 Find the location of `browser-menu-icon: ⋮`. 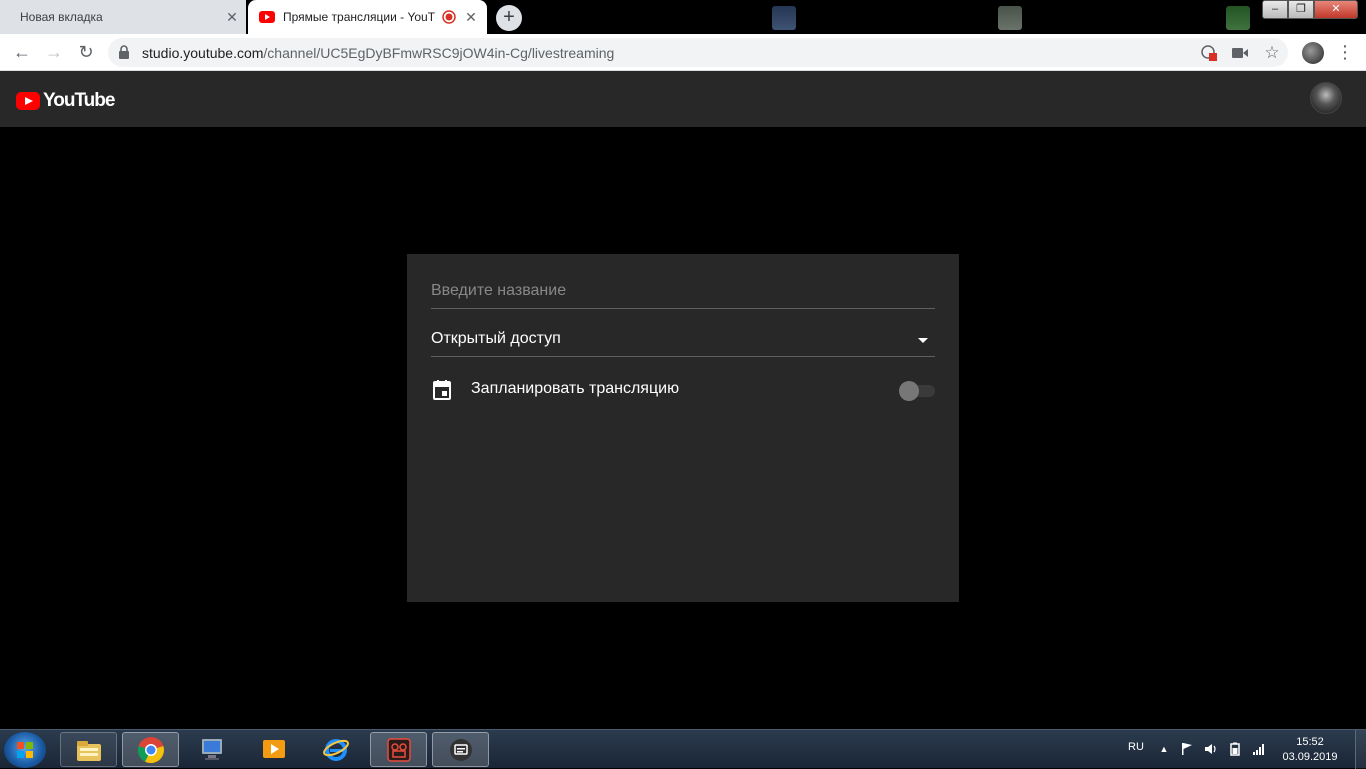

browser-menu-icon: ⋮ is located at coordinates (1345, 52).